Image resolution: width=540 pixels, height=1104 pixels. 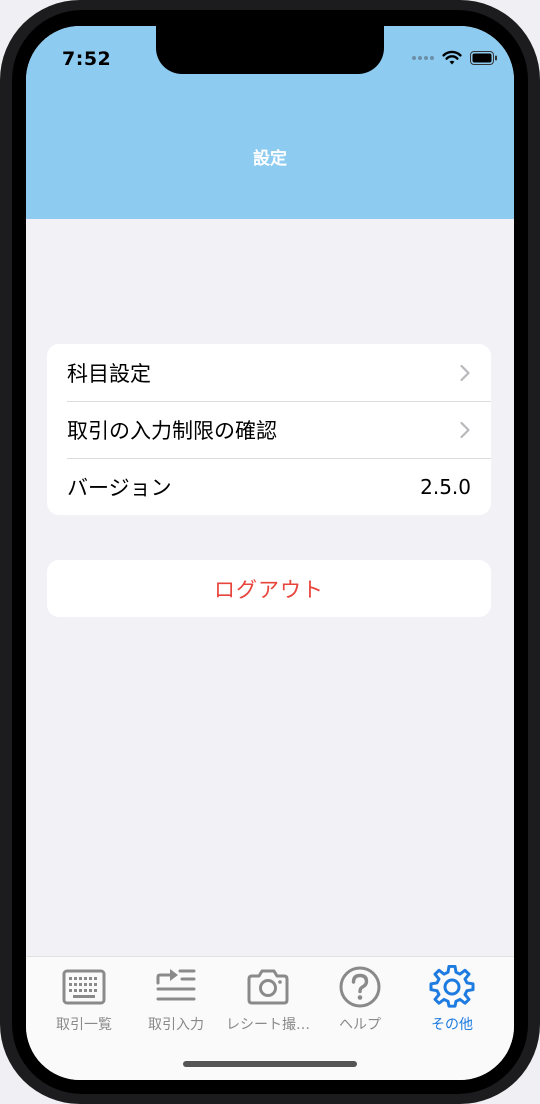 I want to click on home-indicator, so click(x=270, y=1064).